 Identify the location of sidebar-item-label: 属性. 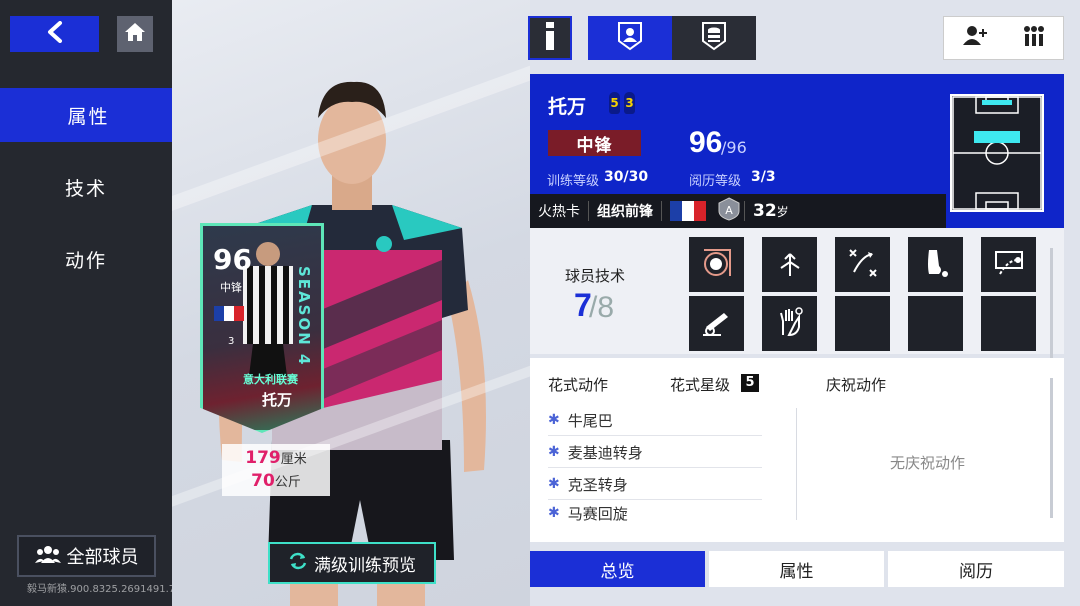
(88, 116).